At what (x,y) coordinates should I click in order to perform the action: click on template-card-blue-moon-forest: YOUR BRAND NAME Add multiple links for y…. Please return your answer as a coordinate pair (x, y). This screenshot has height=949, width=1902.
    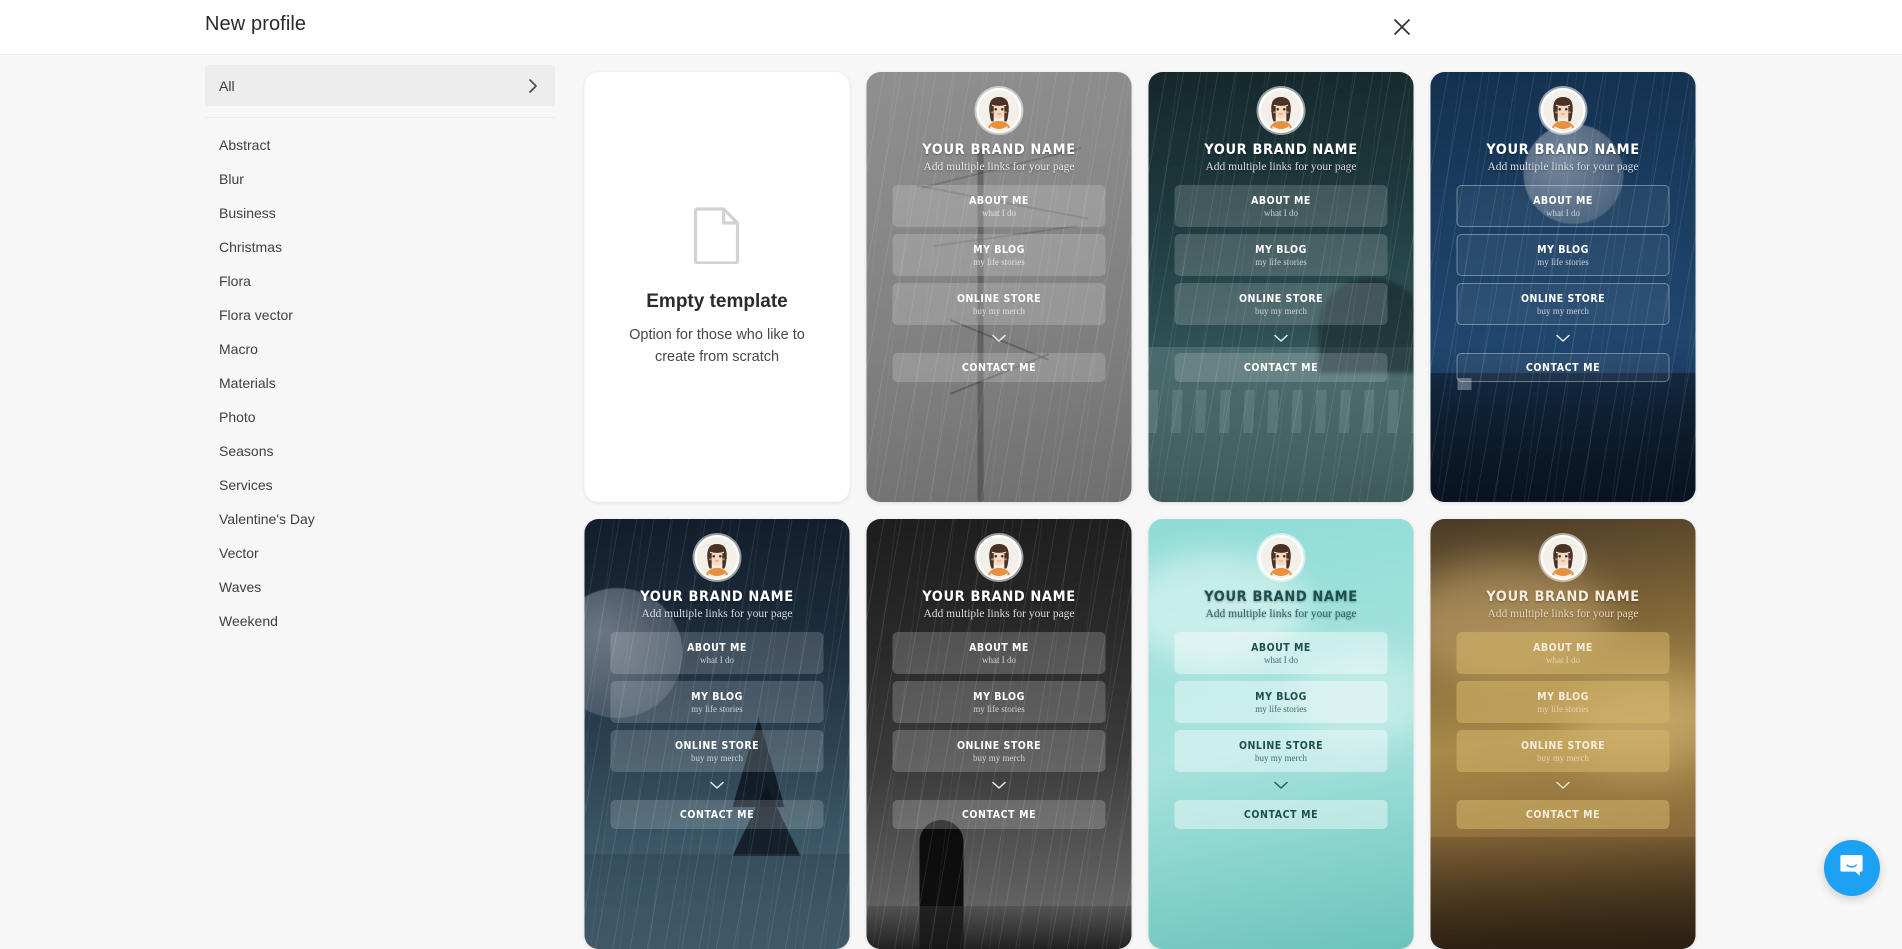
    Looking at the image, I should click on (717, 734).